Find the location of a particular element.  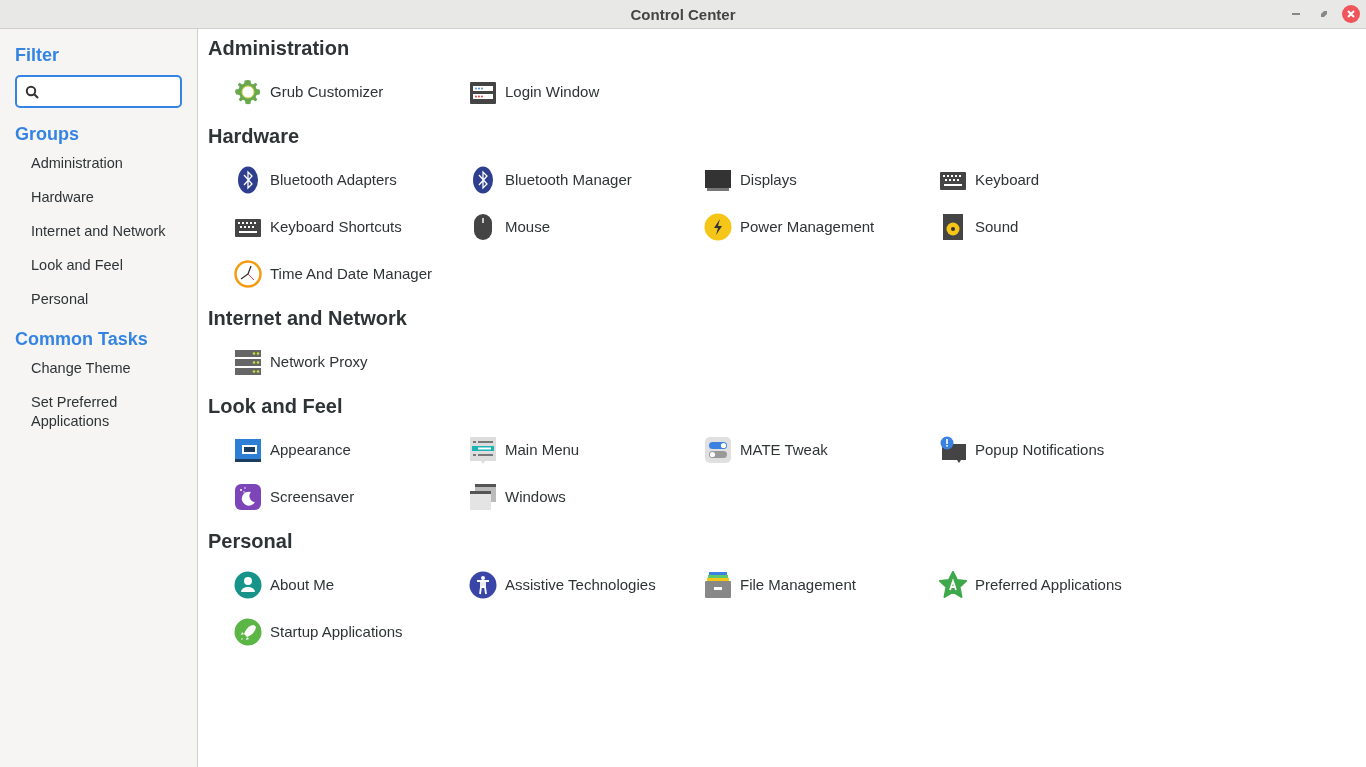

launcher-item: Keyboard Shortcuts is located at coordinates (318, 226).